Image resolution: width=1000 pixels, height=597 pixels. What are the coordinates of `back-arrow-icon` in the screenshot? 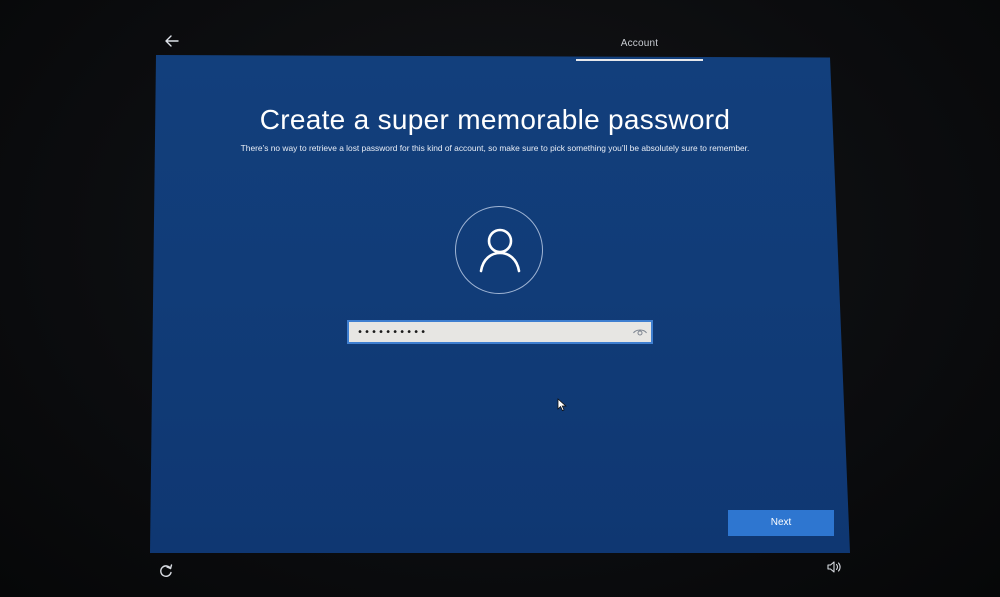 It's located at (172, 41).